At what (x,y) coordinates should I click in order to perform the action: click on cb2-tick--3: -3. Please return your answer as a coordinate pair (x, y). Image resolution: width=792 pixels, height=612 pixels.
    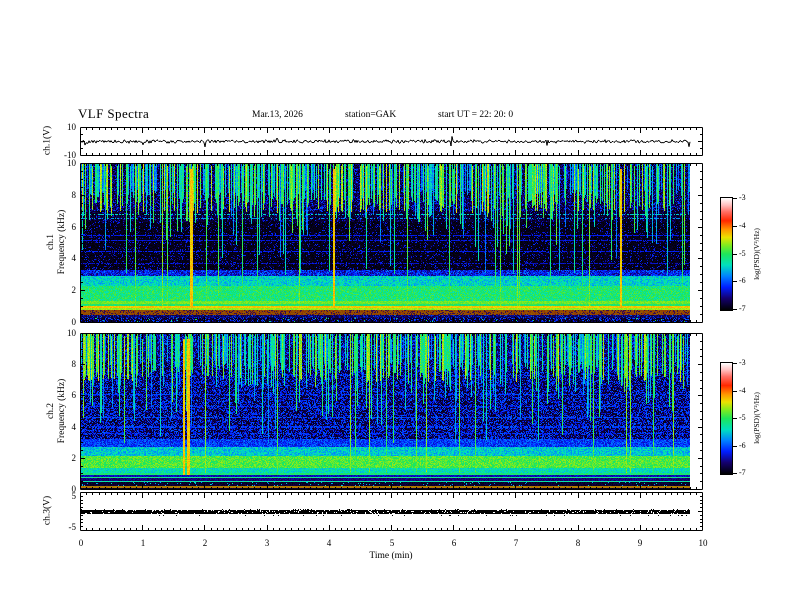
    Looking at the image, I should click on (742, 362).